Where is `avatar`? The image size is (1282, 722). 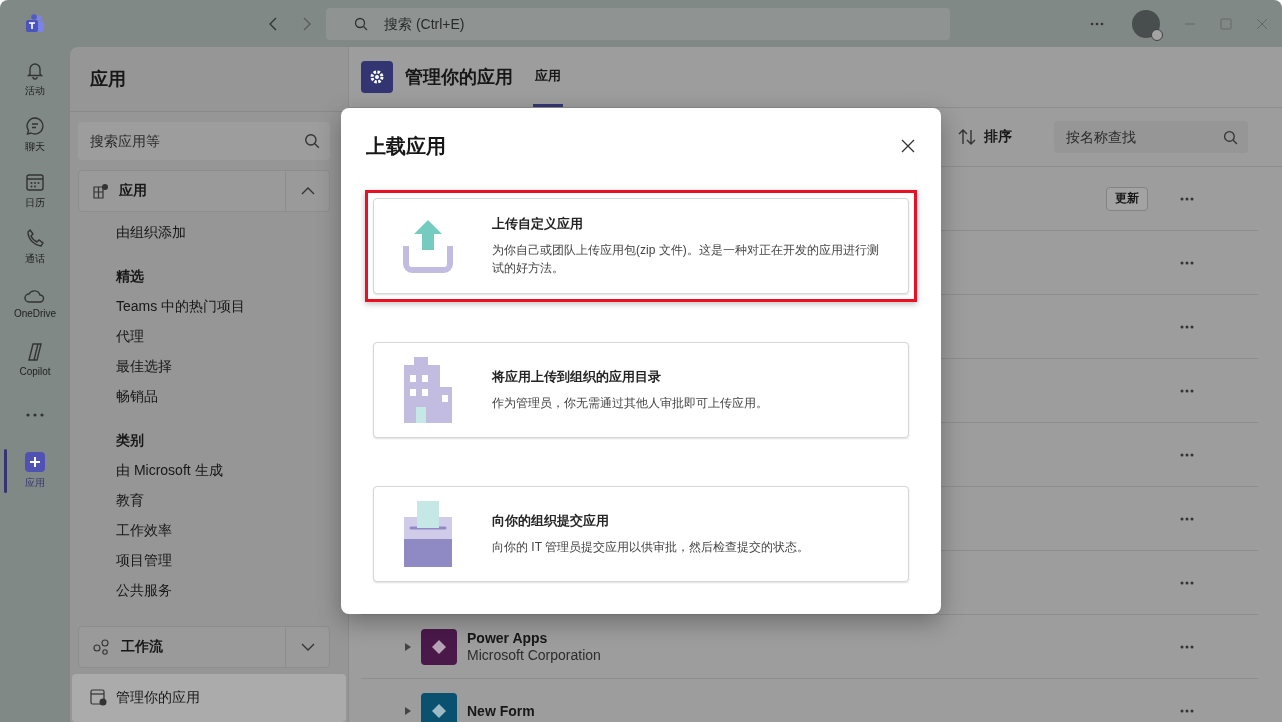
avatar is located at coordinates (1146, 23).